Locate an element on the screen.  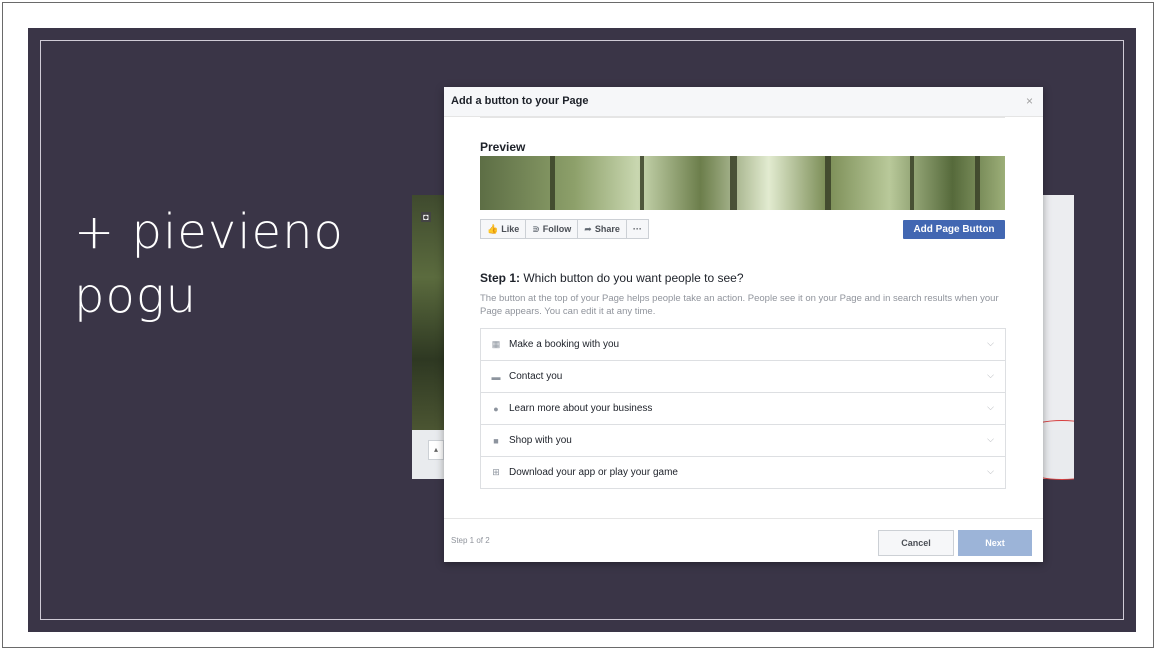
option-learn-more: ● Learn more about your business ⌵ is located at coordinates (743, 409).